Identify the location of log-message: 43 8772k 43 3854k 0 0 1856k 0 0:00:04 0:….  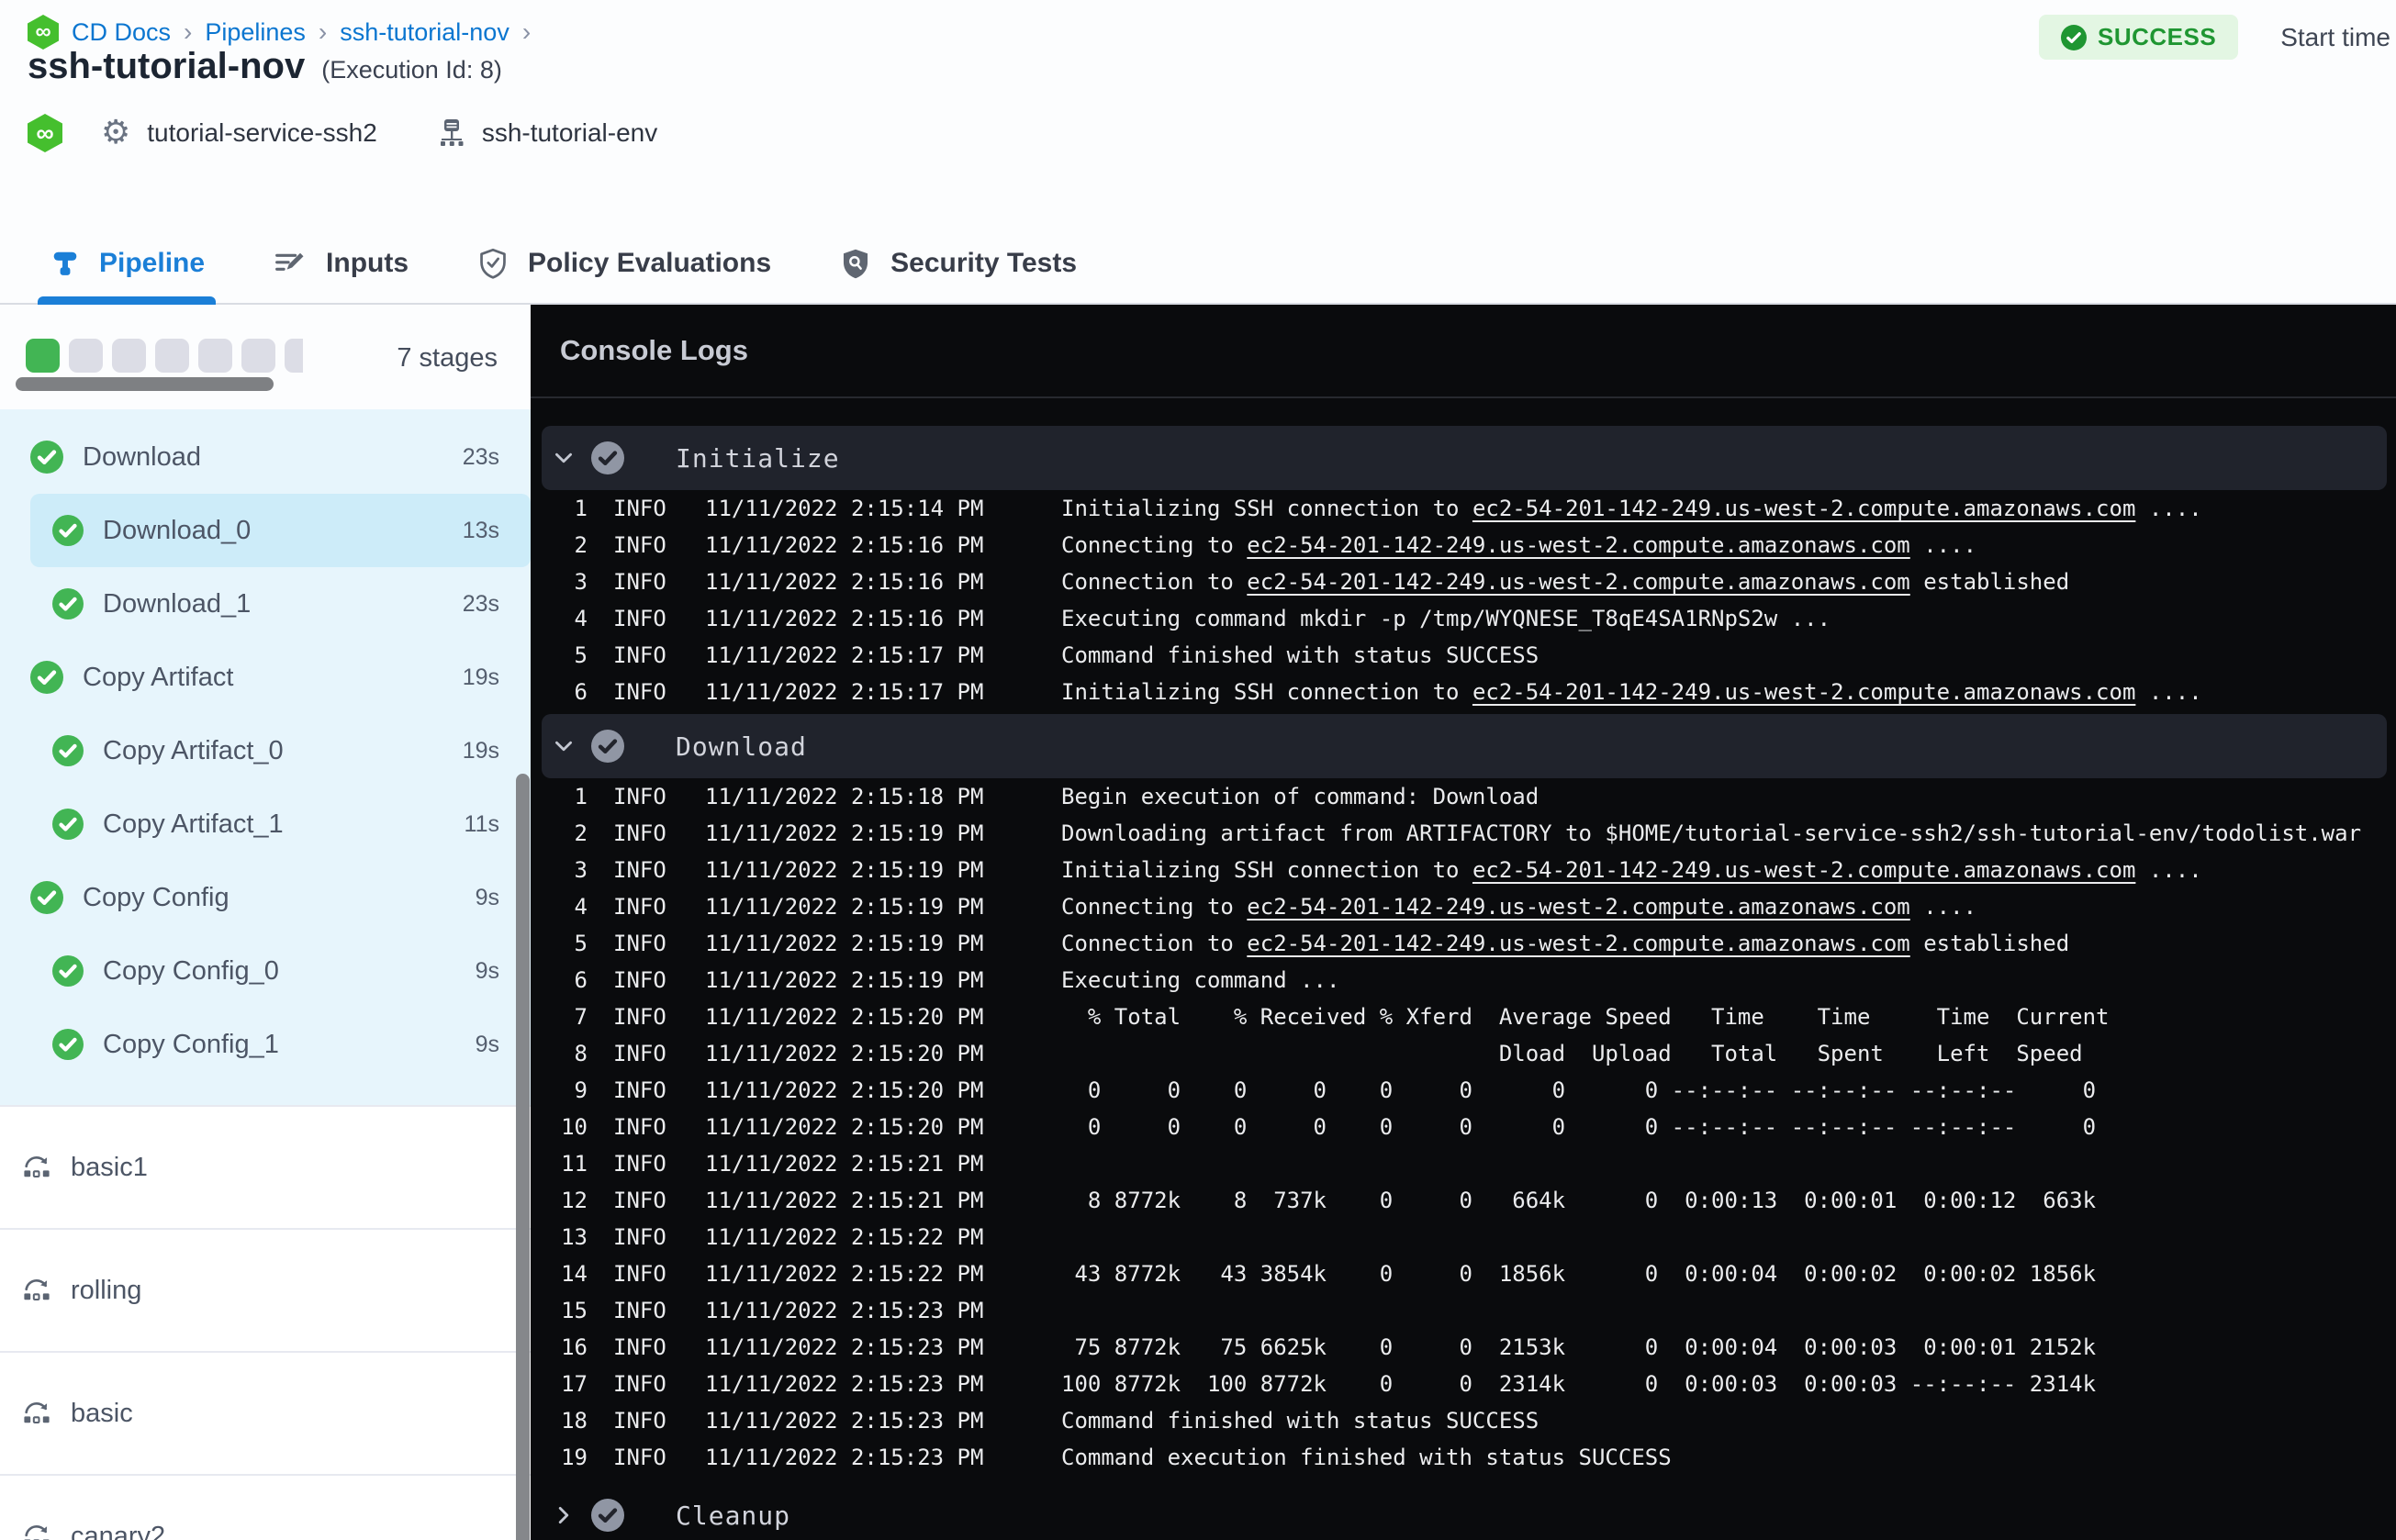
(1579, 1274).